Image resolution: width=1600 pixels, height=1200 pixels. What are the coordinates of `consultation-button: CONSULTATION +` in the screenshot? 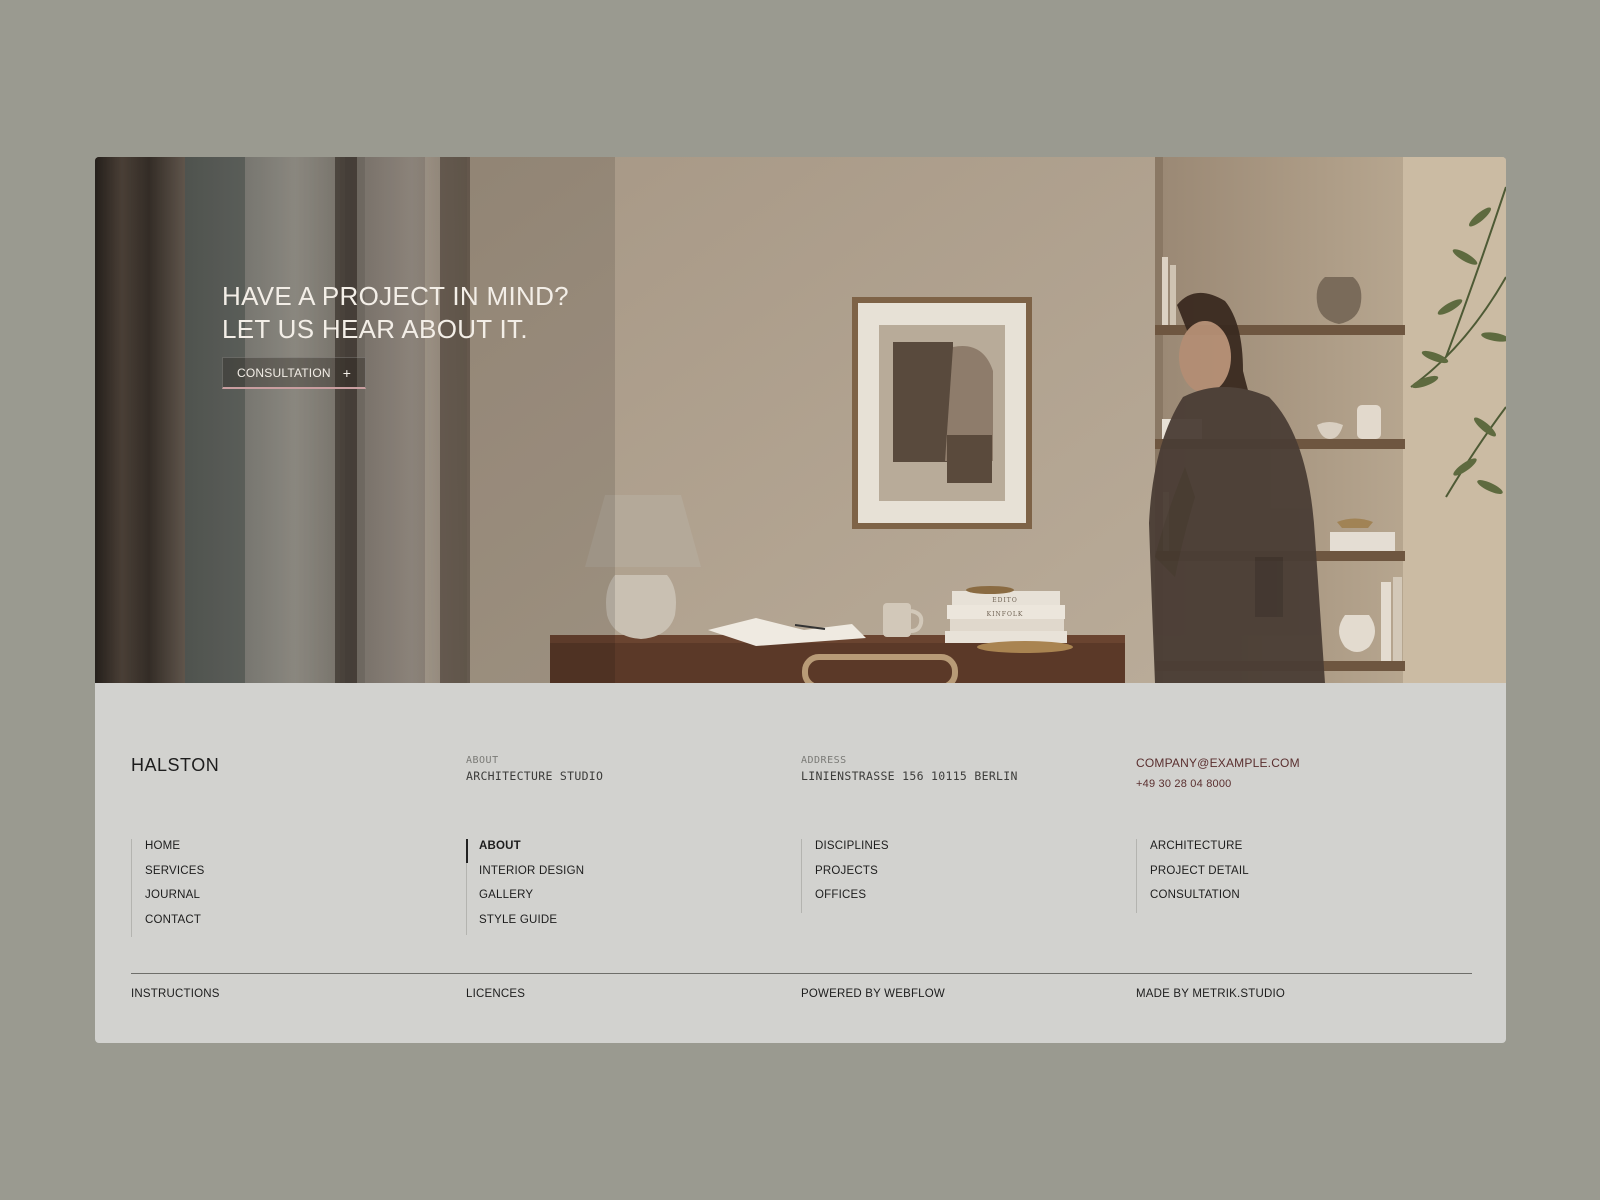 It's located at (294, 373).